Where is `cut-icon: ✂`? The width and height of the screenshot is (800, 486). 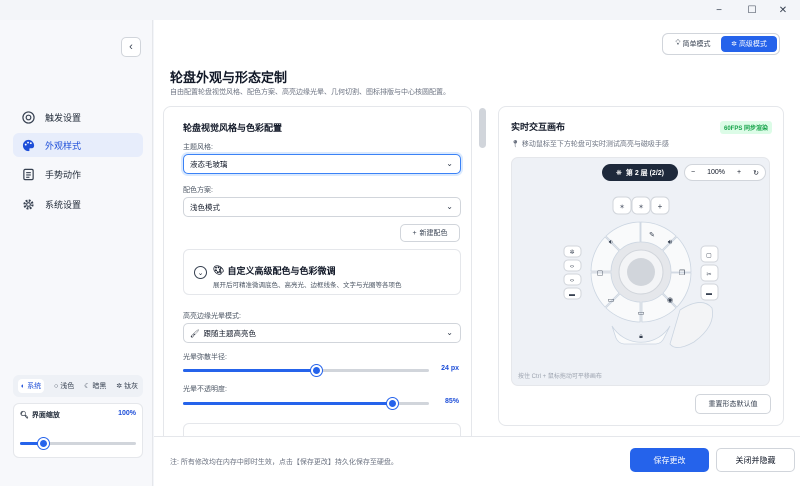 cut-icon: ✂ is located at coordinates (708, 275).